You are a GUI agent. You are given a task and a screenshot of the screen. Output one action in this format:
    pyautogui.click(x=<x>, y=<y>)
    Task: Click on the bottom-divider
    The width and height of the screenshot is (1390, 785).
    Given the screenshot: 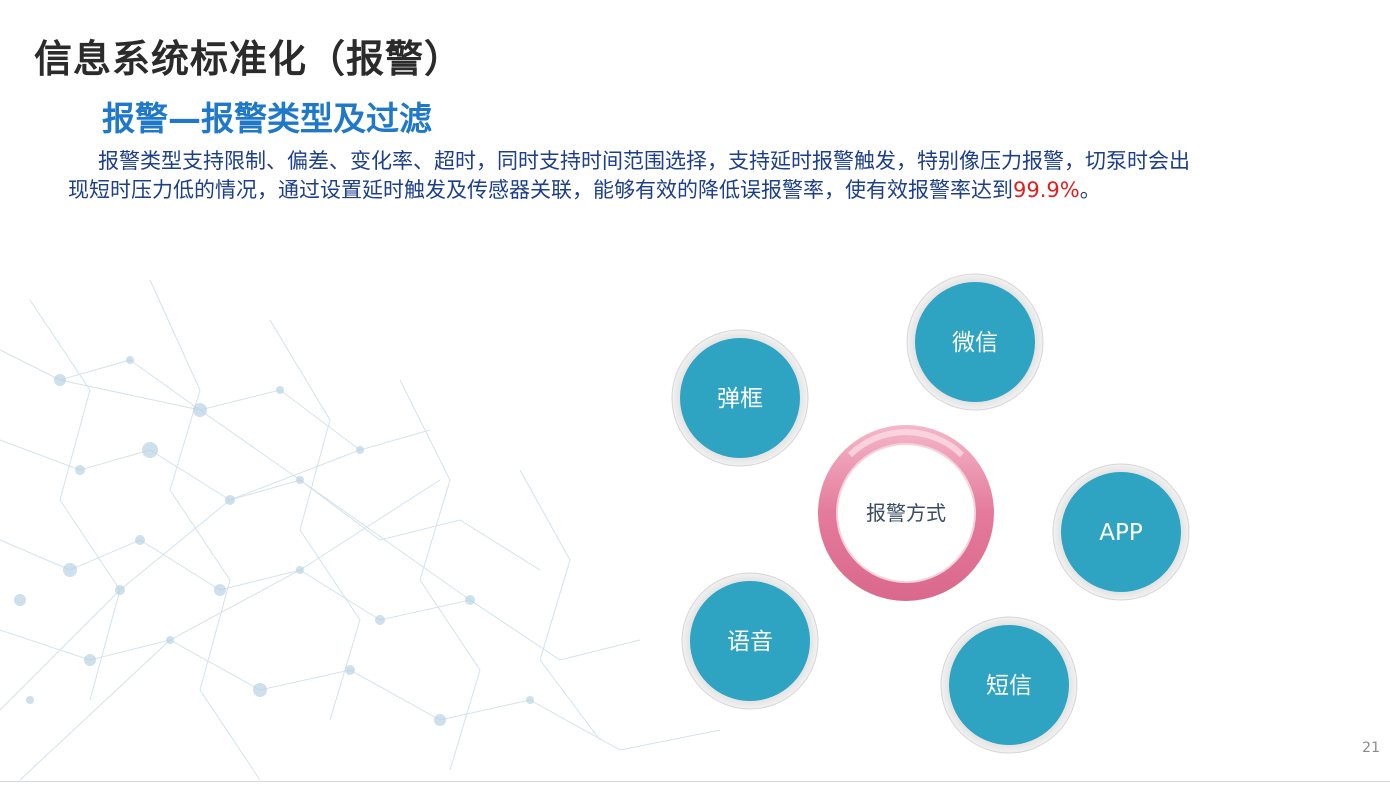 What is the action you would take?
    pyautogui.click(x=695, y=781)
    